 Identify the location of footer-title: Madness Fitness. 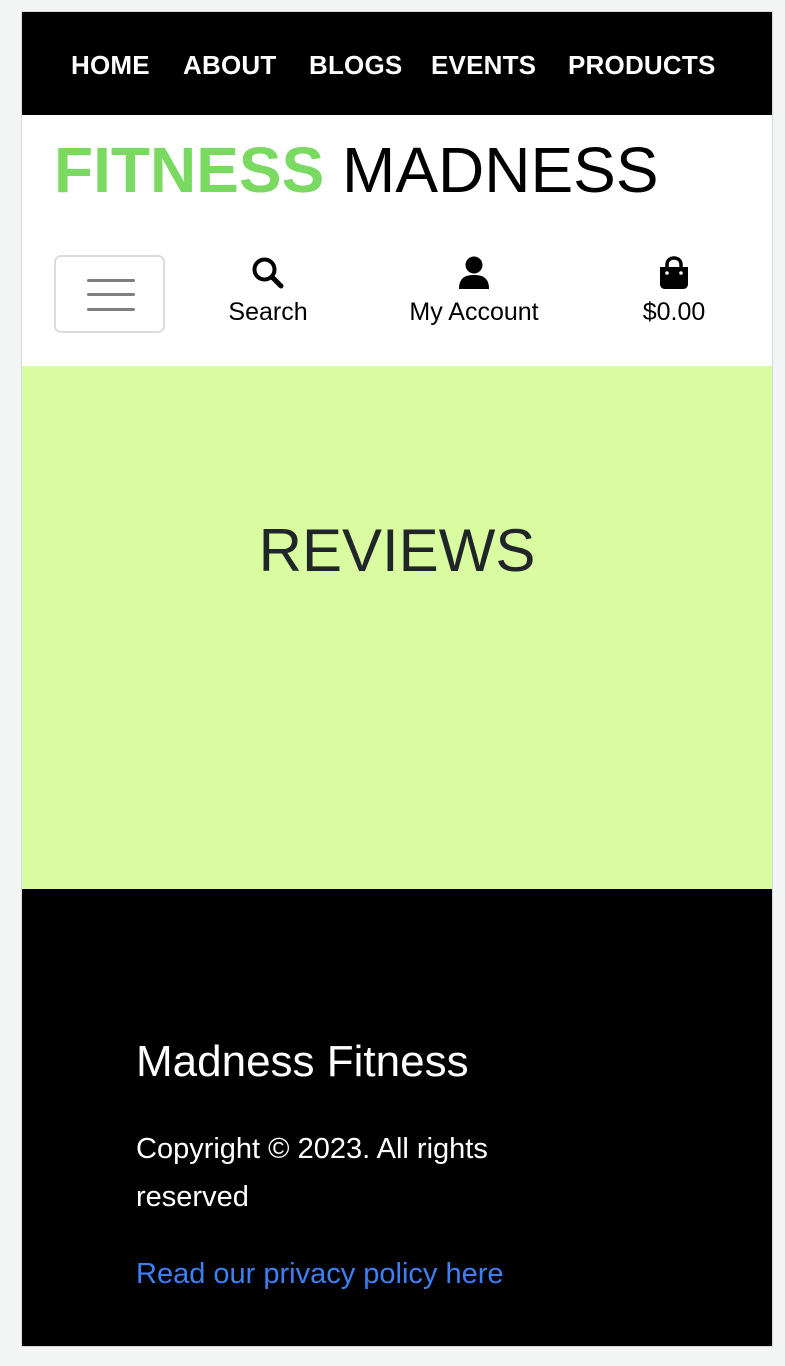
(302, 1061).